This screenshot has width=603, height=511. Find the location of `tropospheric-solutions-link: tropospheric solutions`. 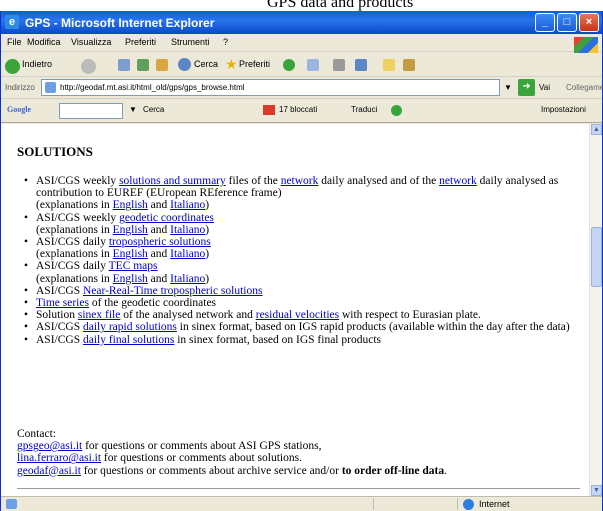

tropospheric-solutions-link: tropospheric solutions is located at coordinates (160, 242).